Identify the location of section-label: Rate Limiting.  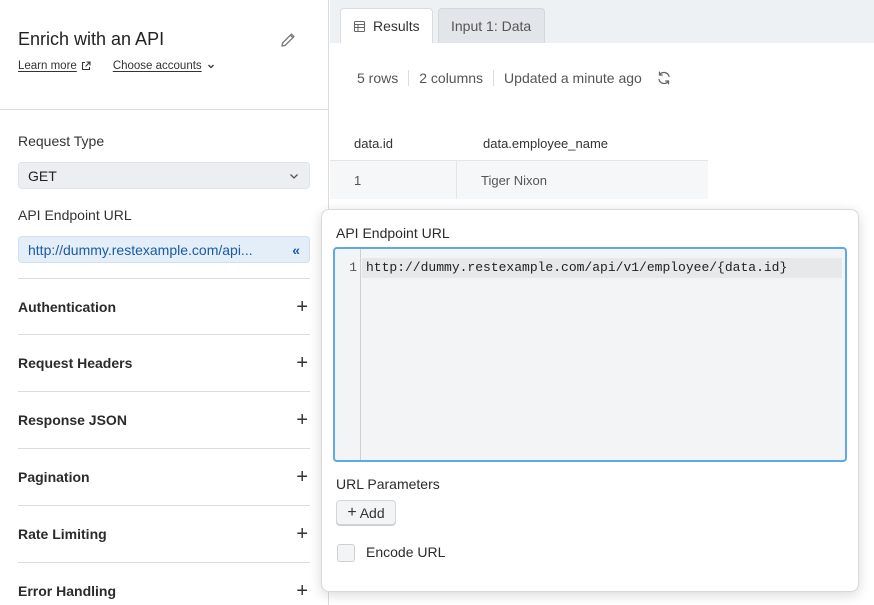
(62, 534).